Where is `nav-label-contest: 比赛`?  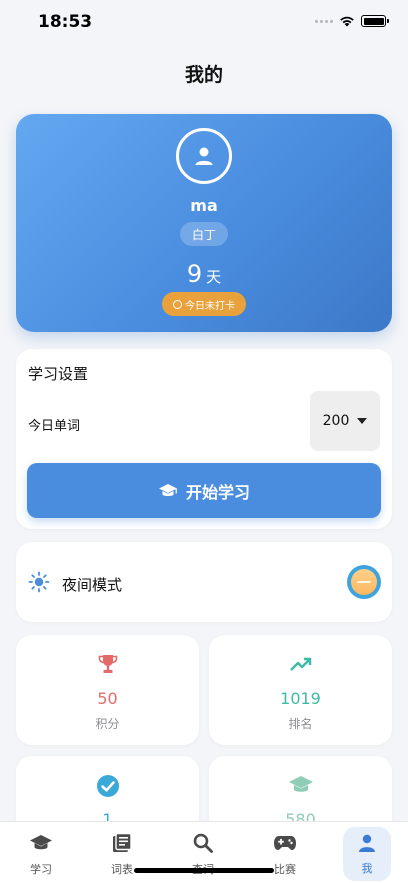
nav-label-contest: 比赛 is located at coordinates (285, 869).